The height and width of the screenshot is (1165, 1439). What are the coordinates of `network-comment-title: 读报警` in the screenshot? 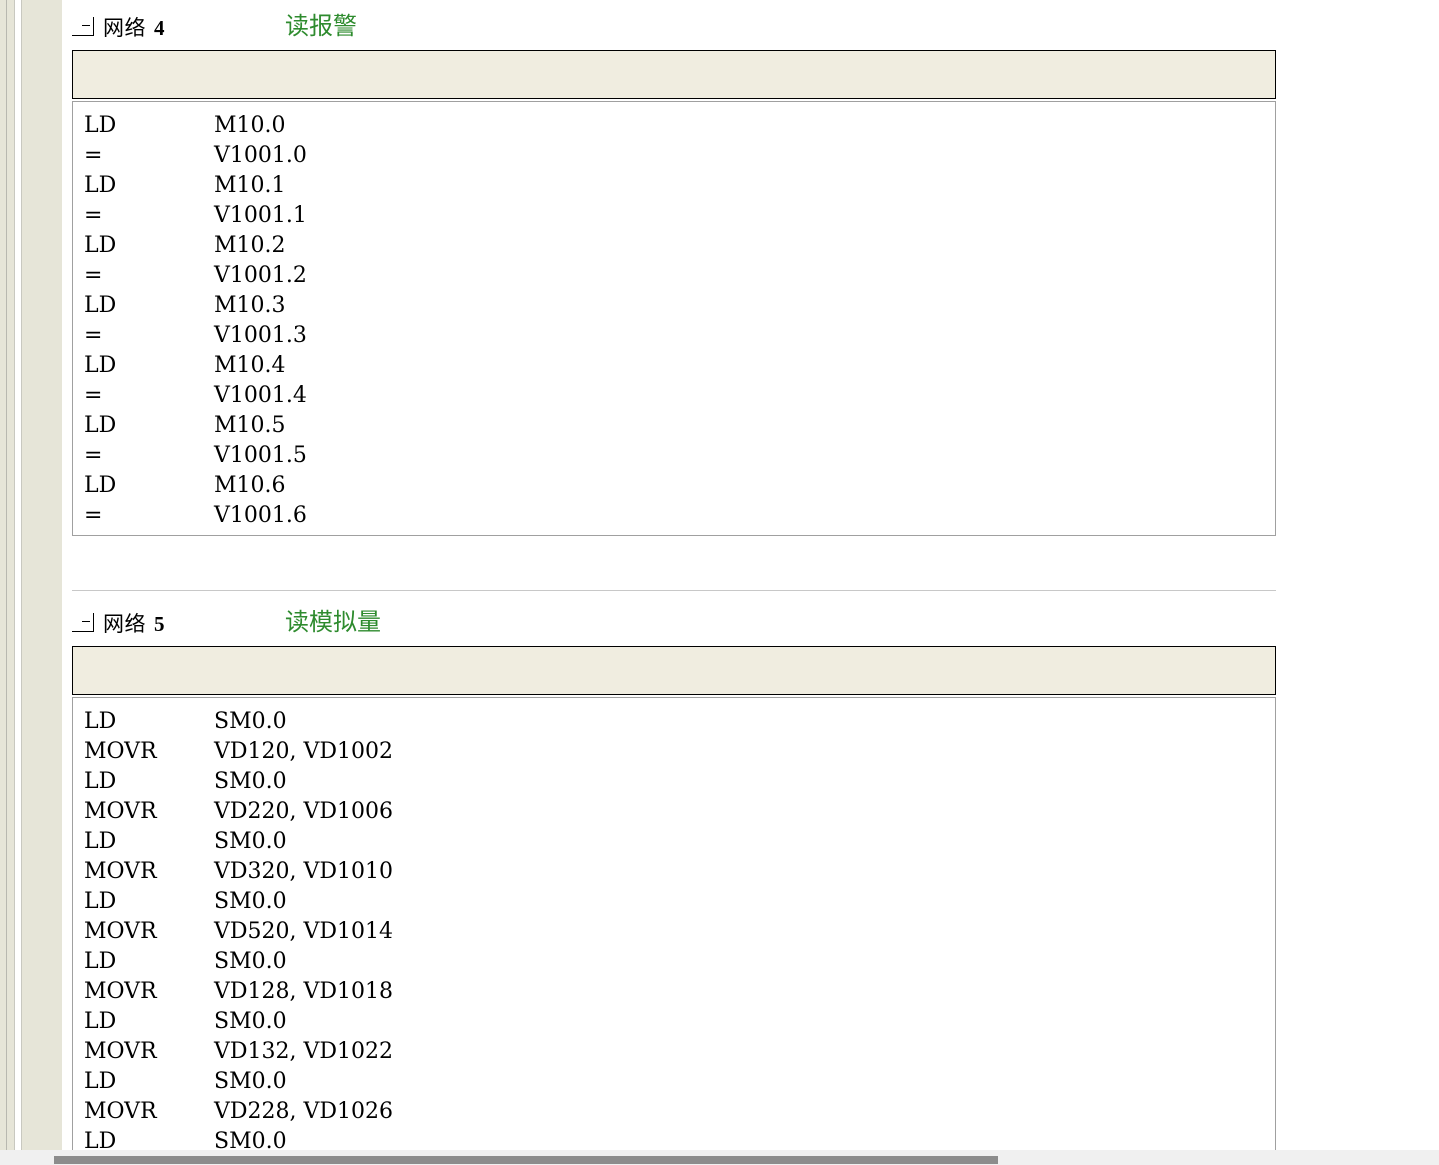 It's located at (321, 23).